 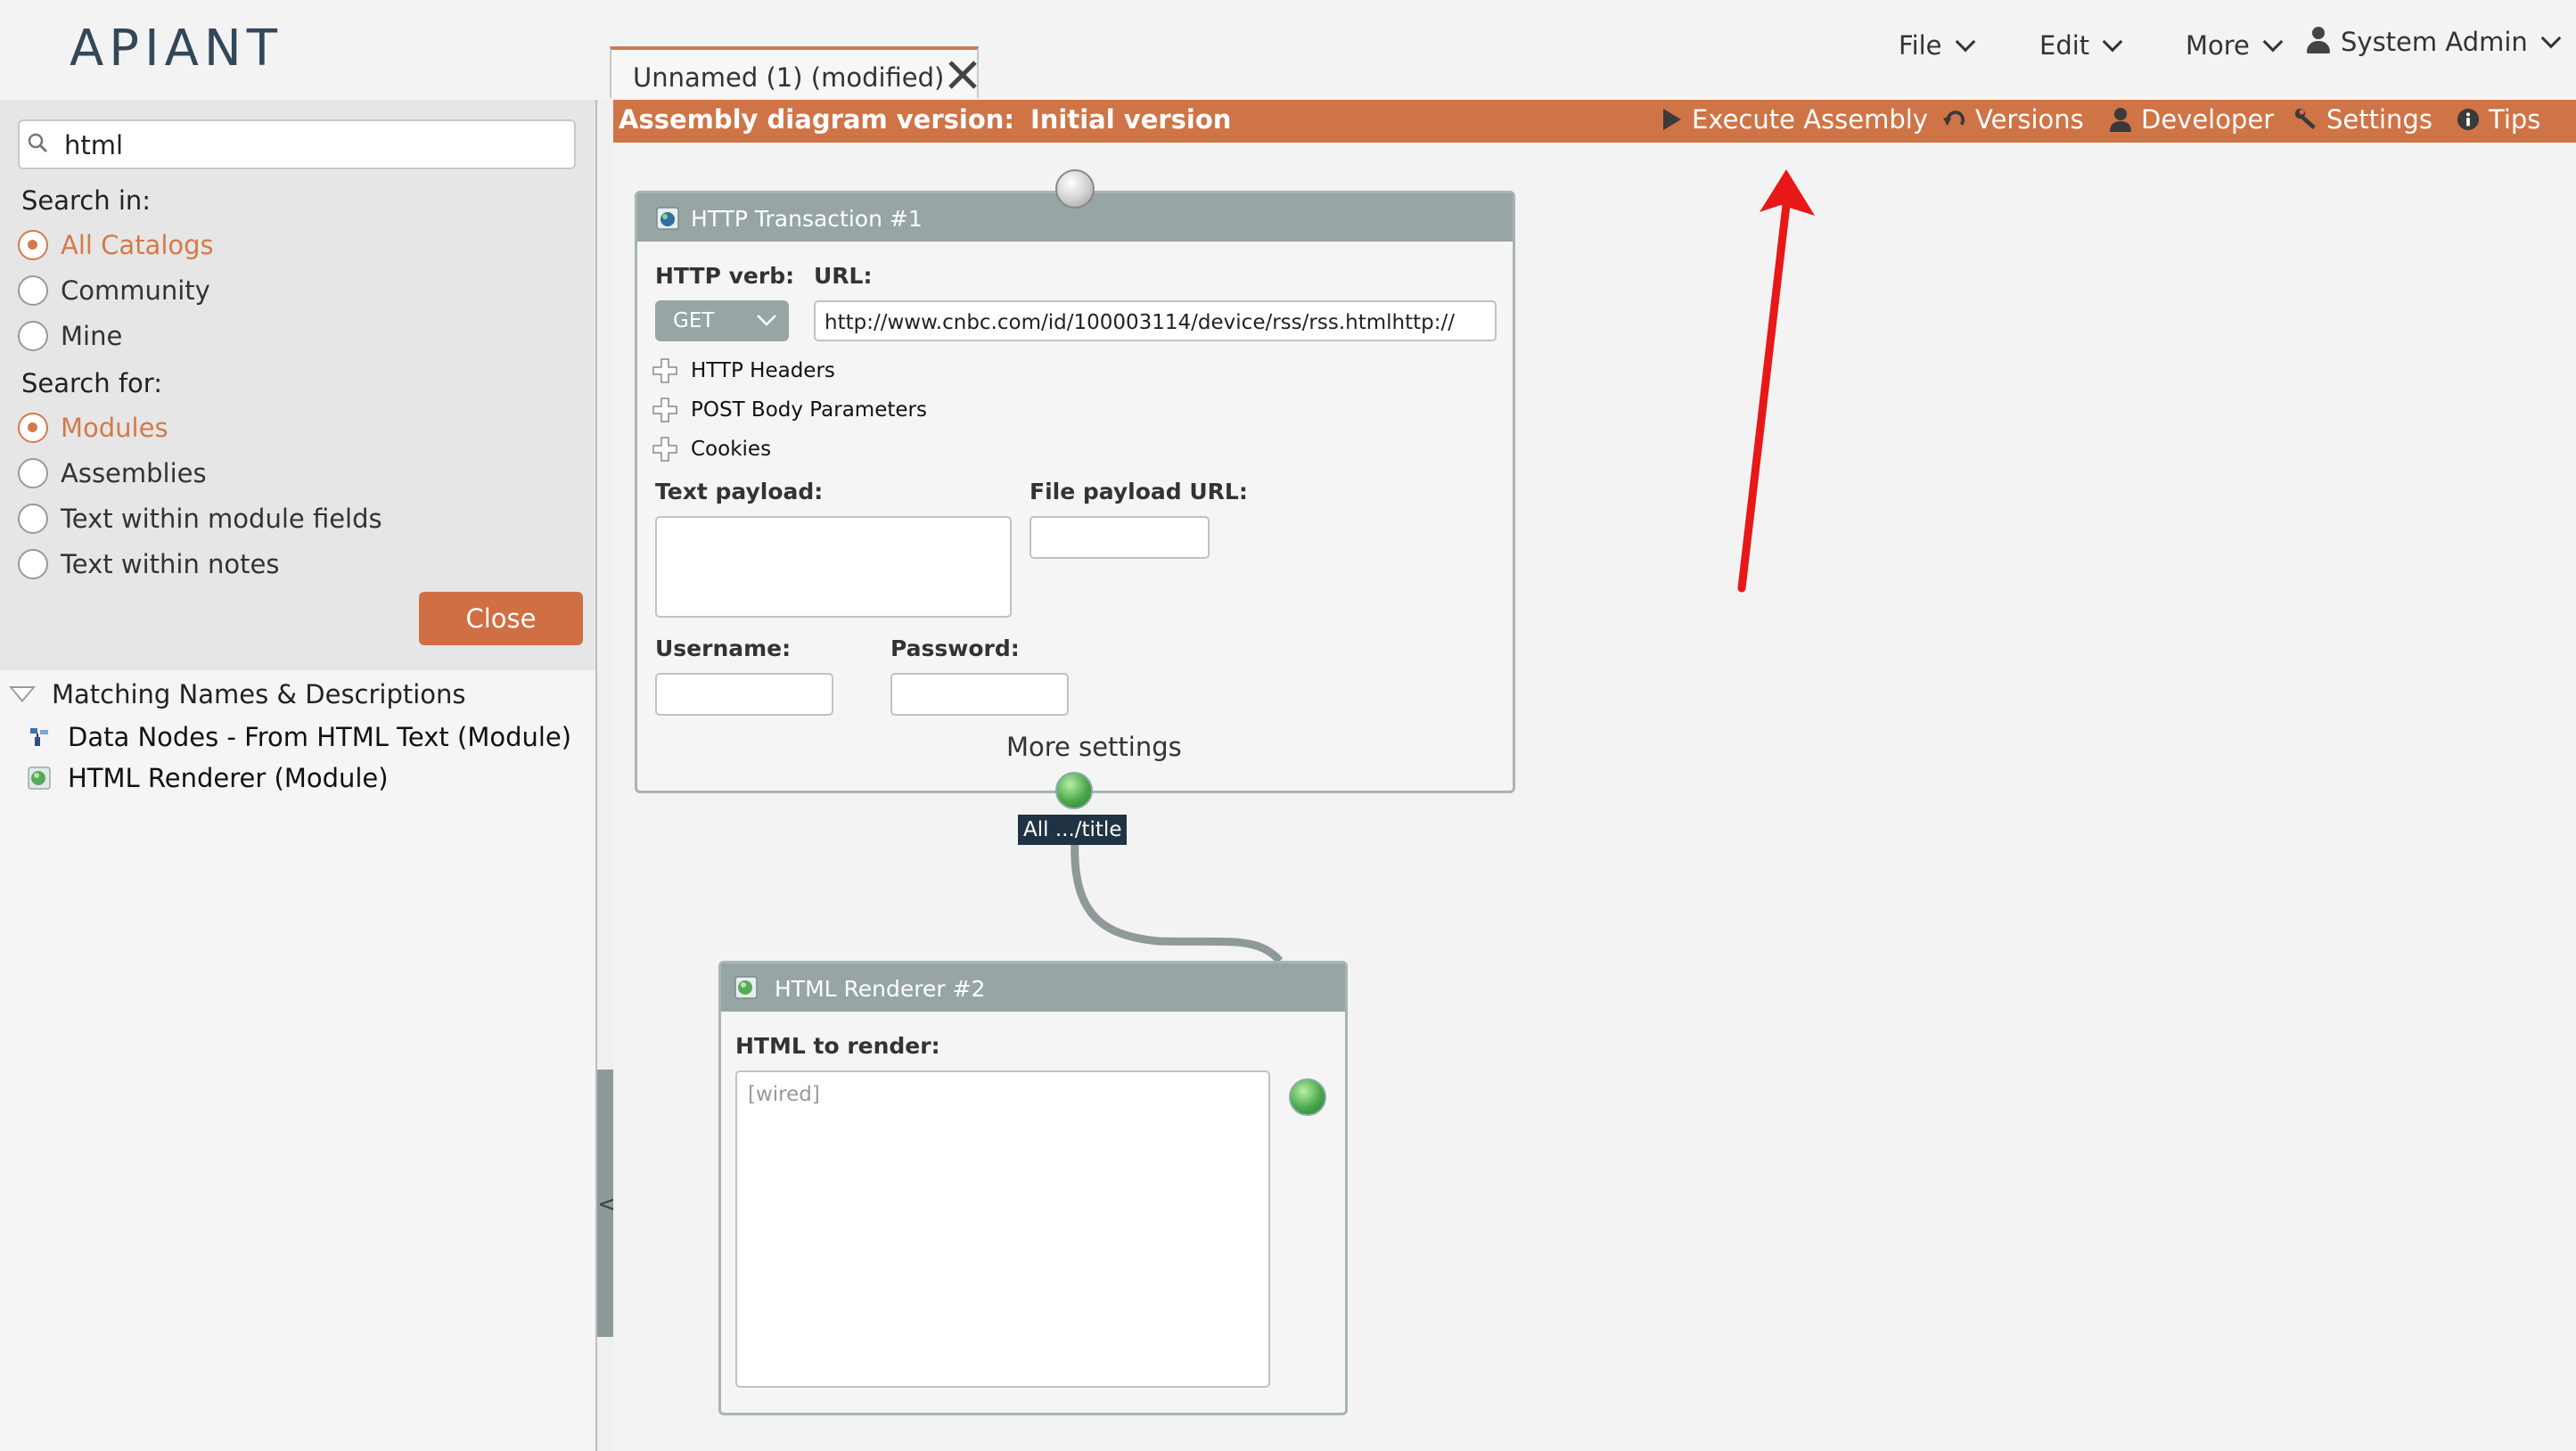 What do you see at coordinates (723, 648) in the screenshot?
I see `username-label: Username:` at bounding box center [723, 648].